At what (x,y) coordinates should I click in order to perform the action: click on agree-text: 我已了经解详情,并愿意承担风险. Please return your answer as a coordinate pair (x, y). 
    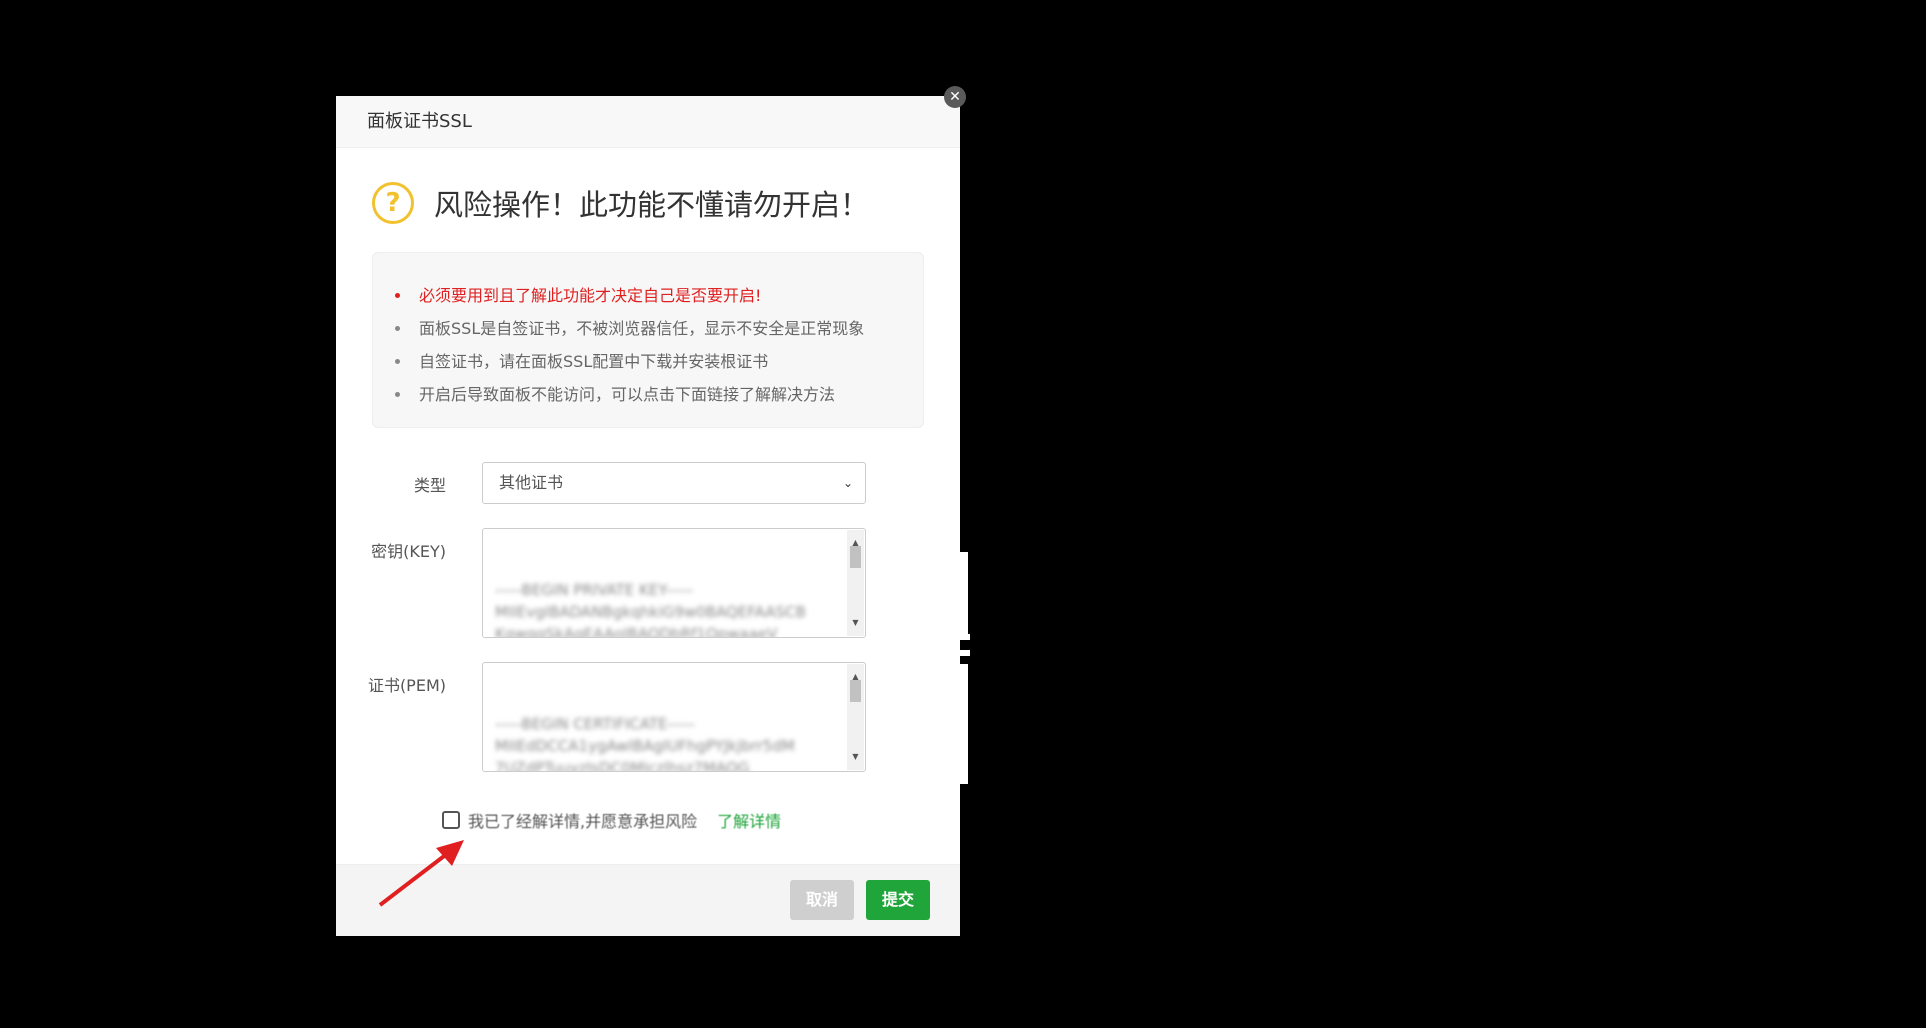
    Looking at the image, I should click on (583, 821).